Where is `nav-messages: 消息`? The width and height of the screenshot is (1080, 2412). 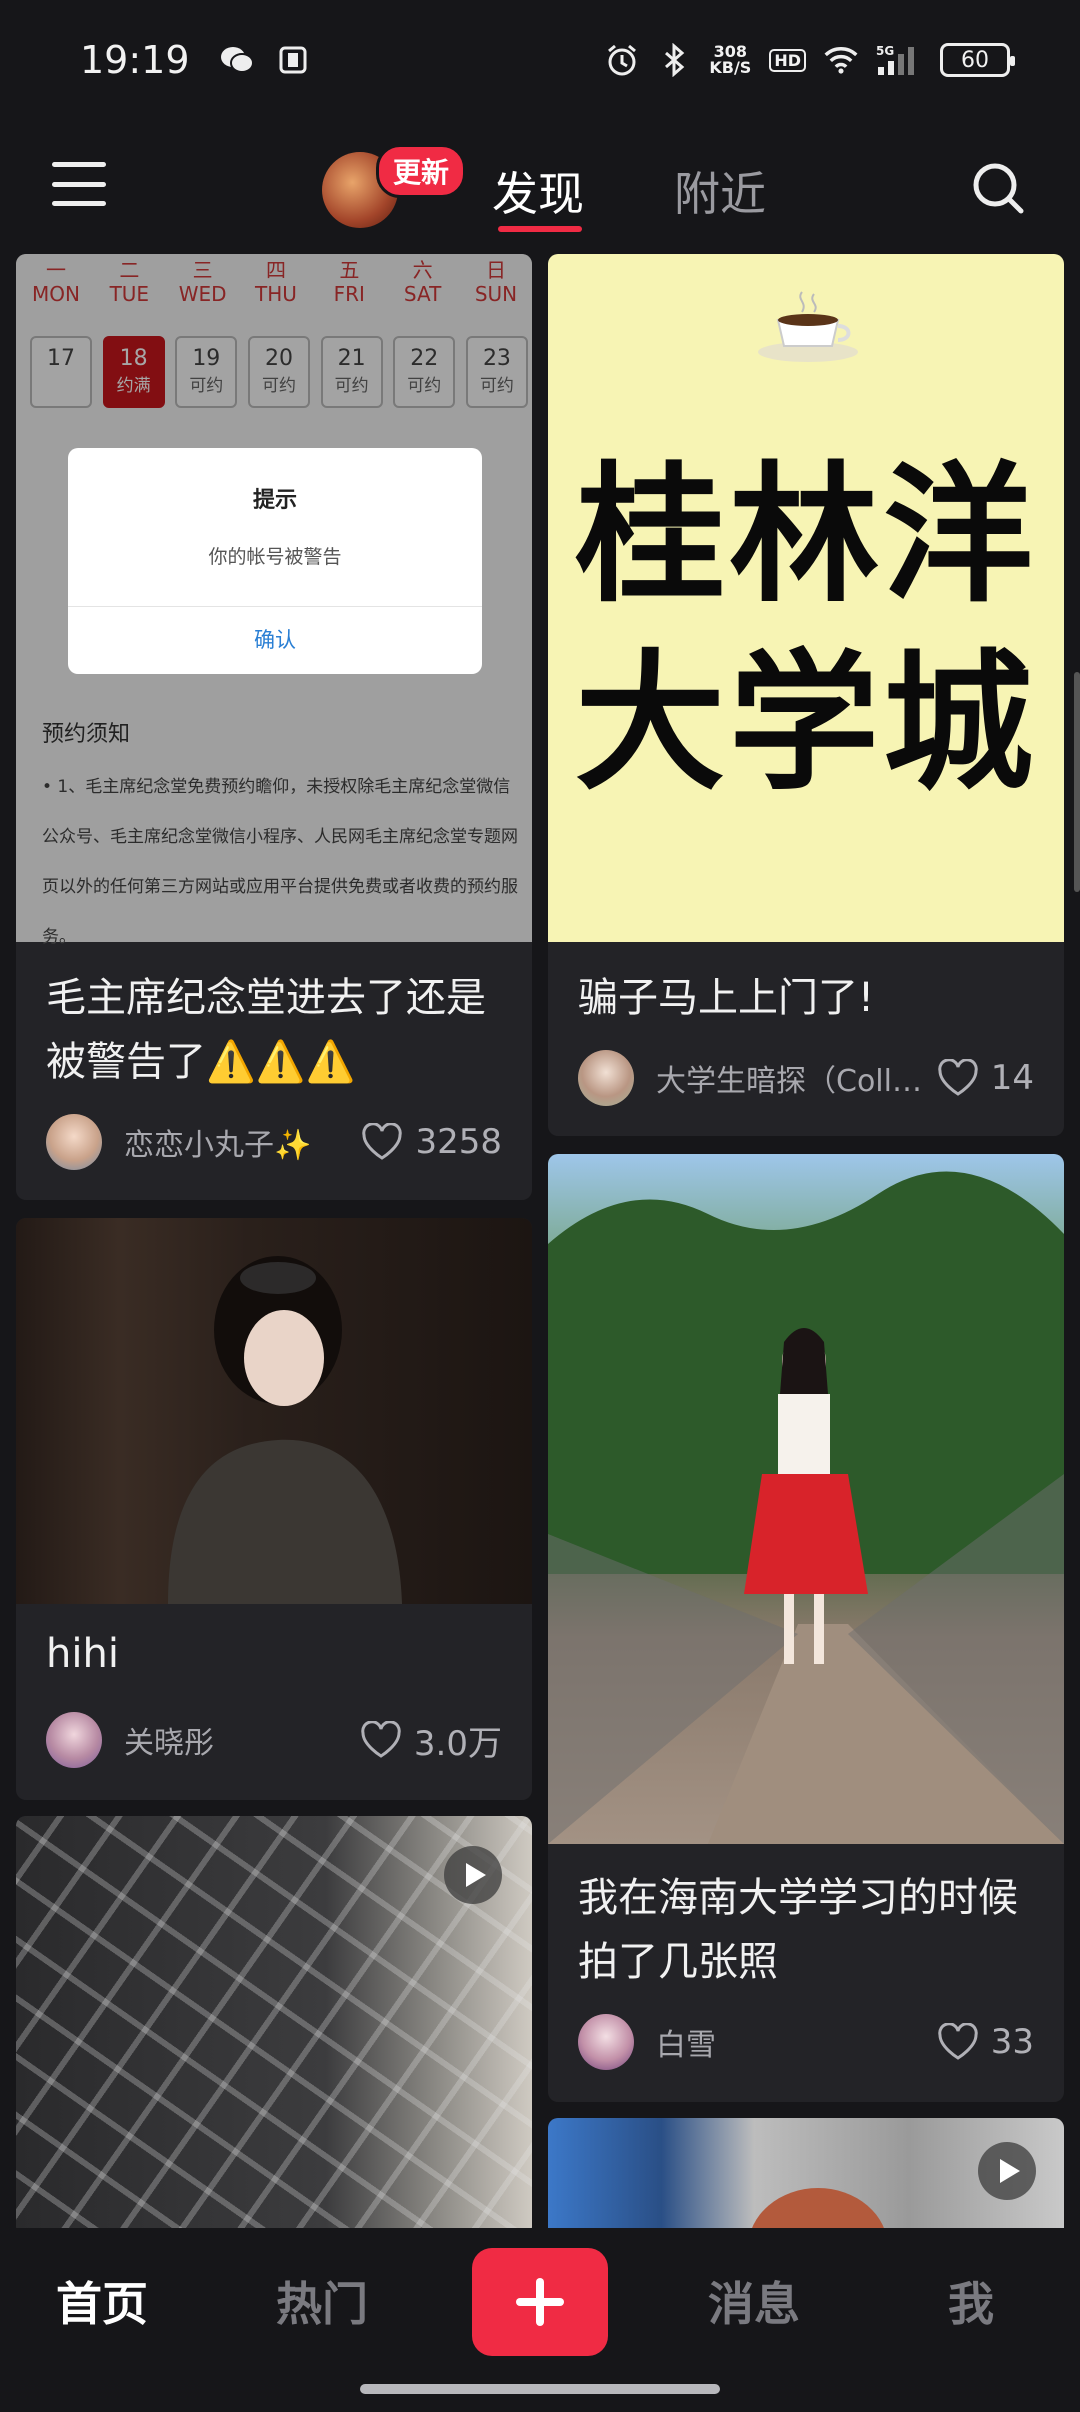
nav-messages: 消息 is located at coordinates (754, 2301).